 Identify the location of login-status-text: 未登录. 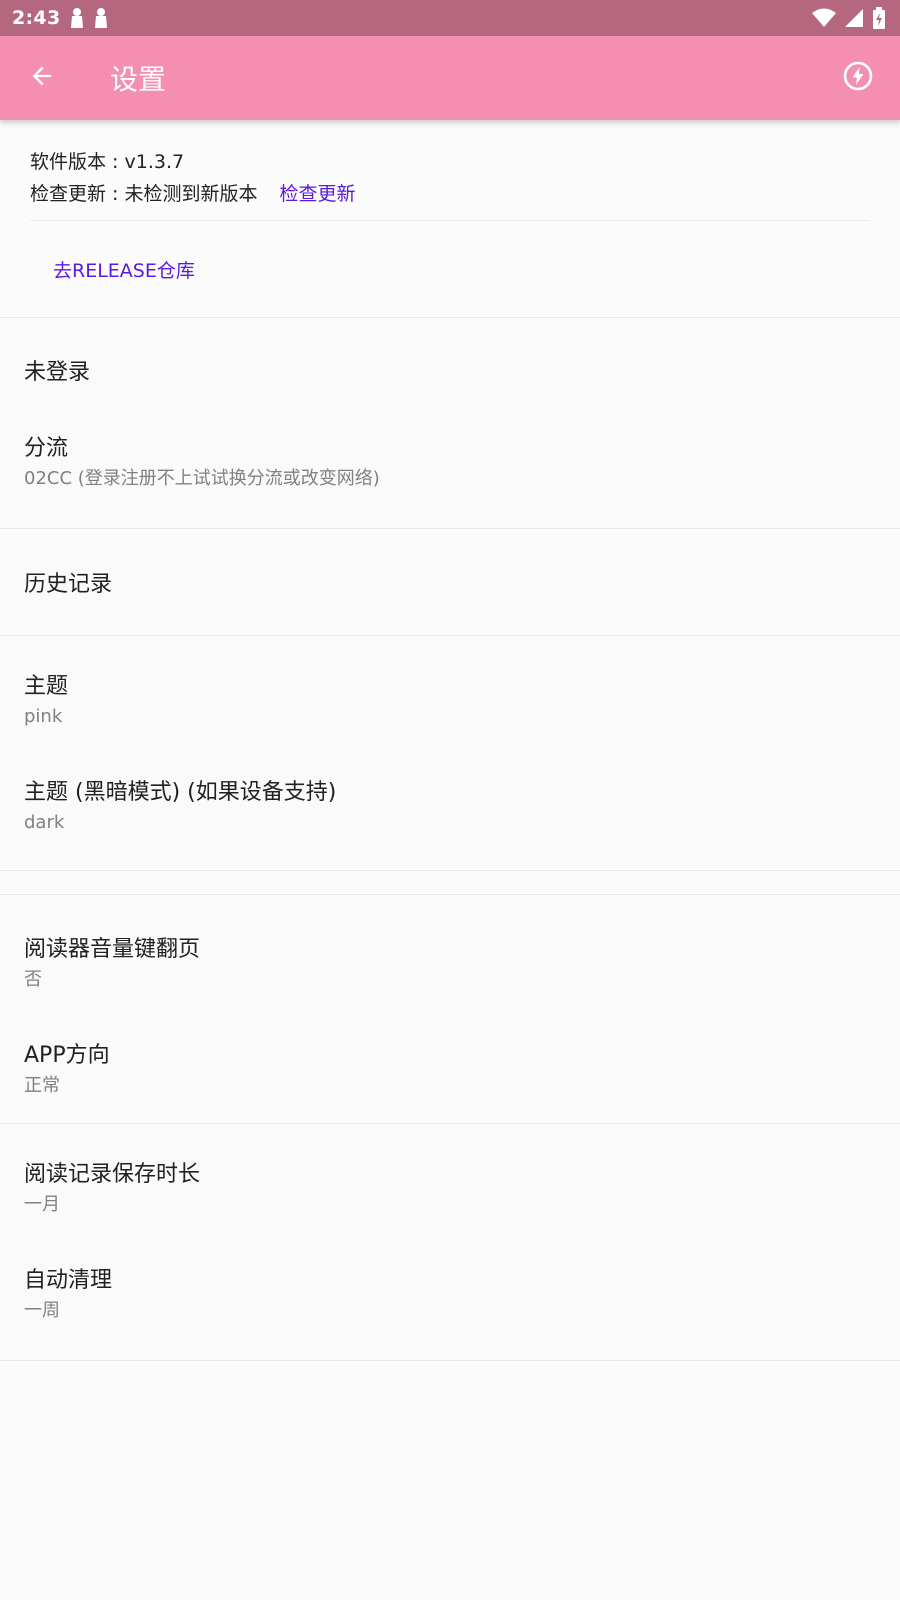
(57, 372).